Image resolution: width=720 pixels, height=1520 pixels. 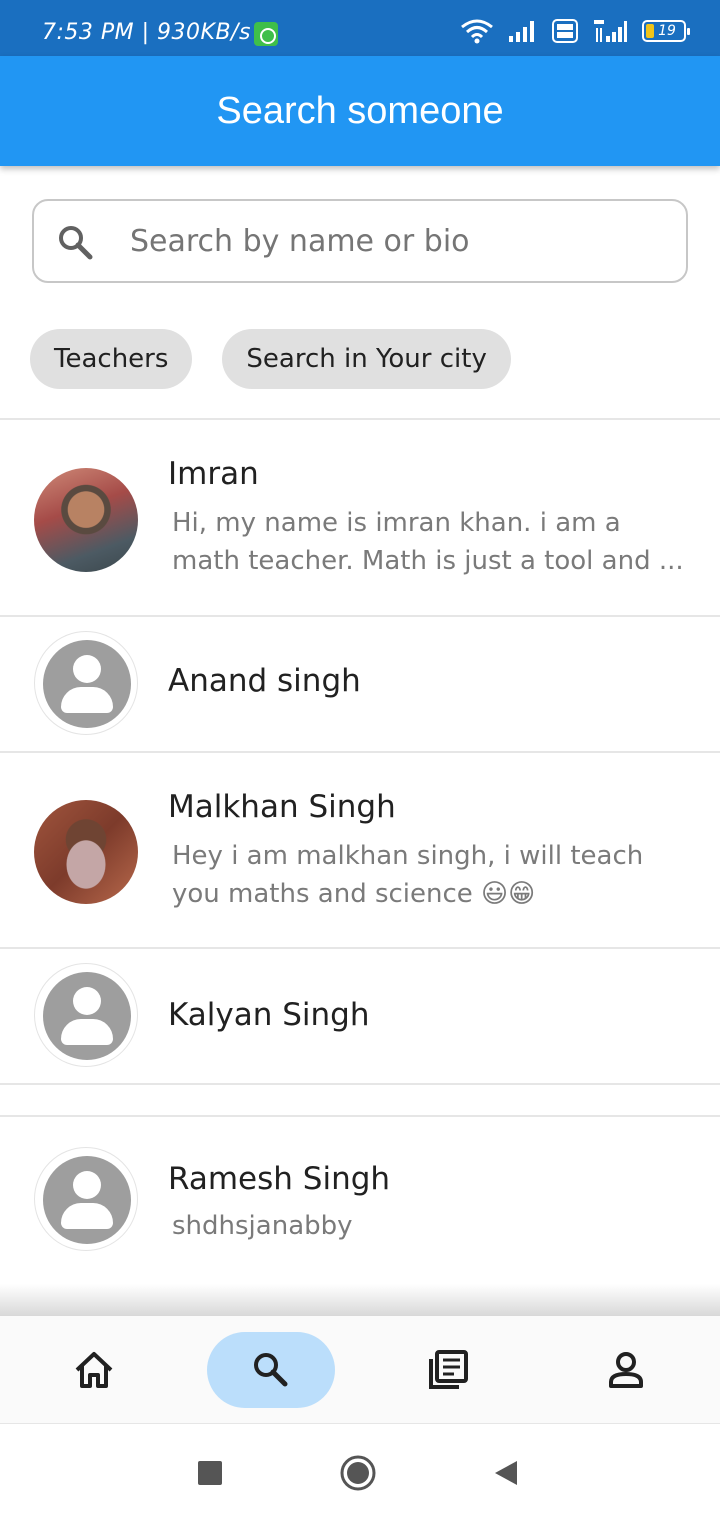 I want to click on person-bio: shdhsjanabby, so click(x=262, y=1226).